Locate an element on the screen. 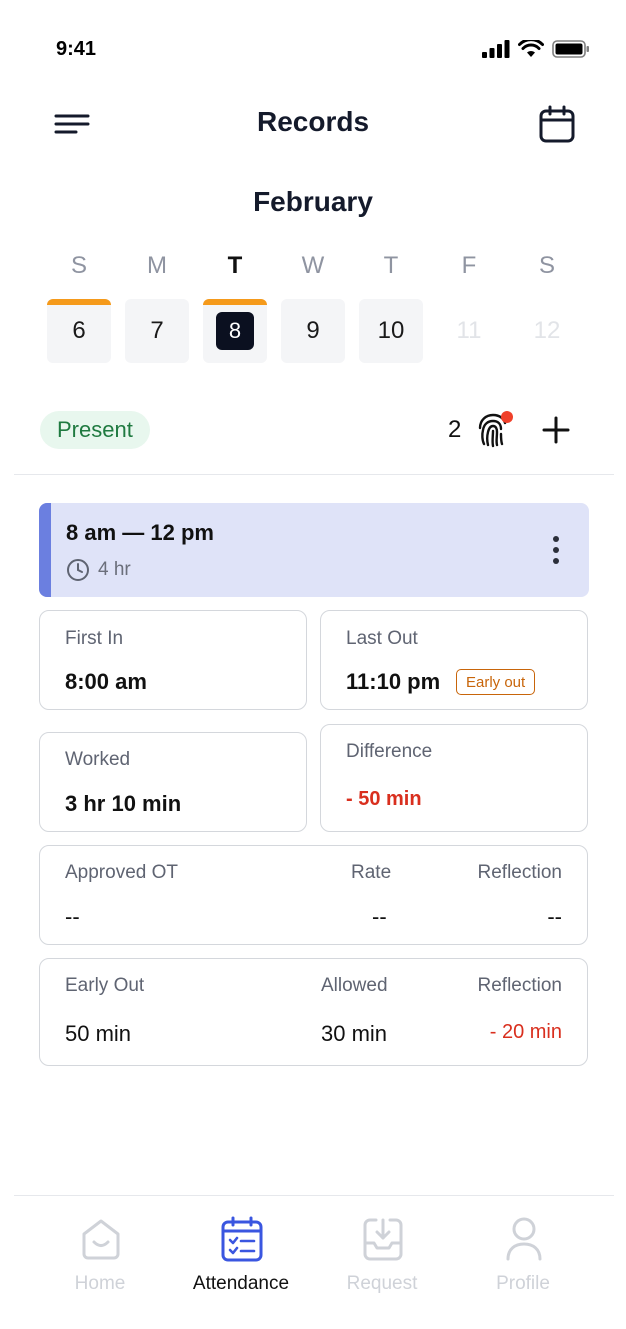 The height and width of the screenshot is (1329, 626). tab-profile: Profile is located at coordinates (523, 1261).